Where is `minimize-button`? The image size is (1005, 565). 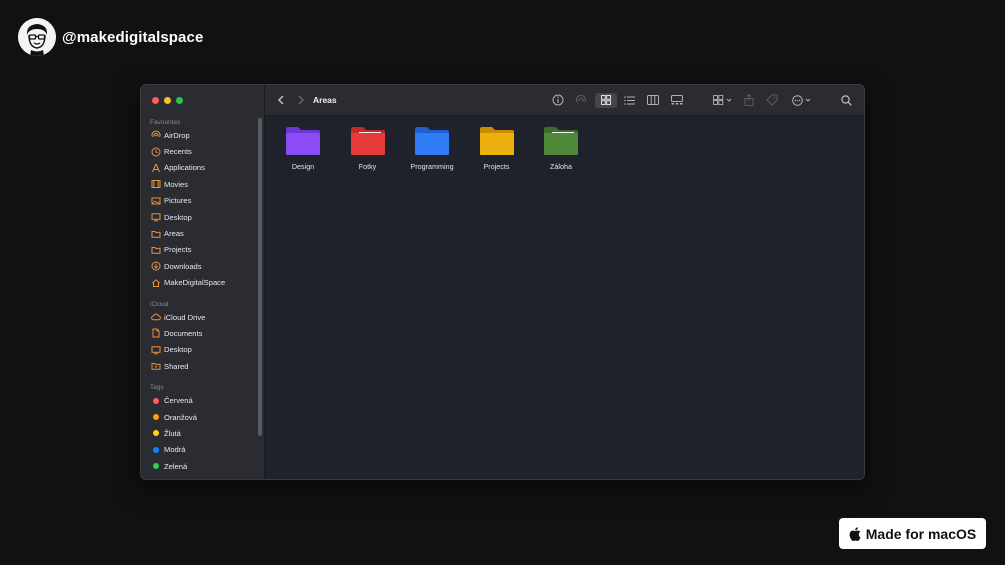
minimize-button is located at coordinates (167, 100).